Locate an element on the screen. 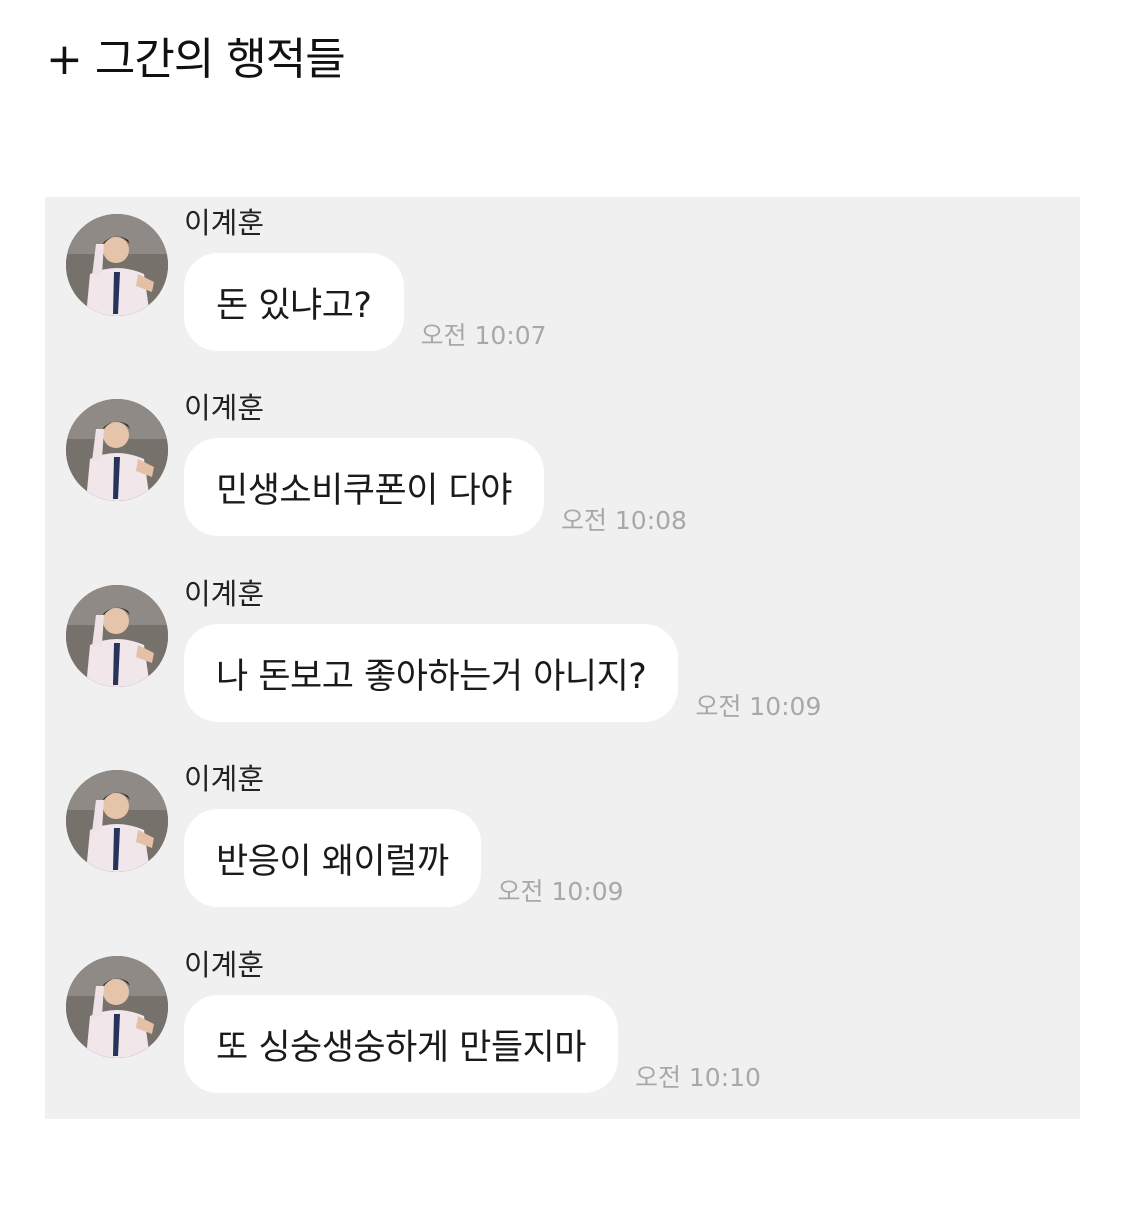 The width and height of the screenshot is (1125, 1219). message-timestamp: 오전 10:08 is located at coordinates (623, 520).